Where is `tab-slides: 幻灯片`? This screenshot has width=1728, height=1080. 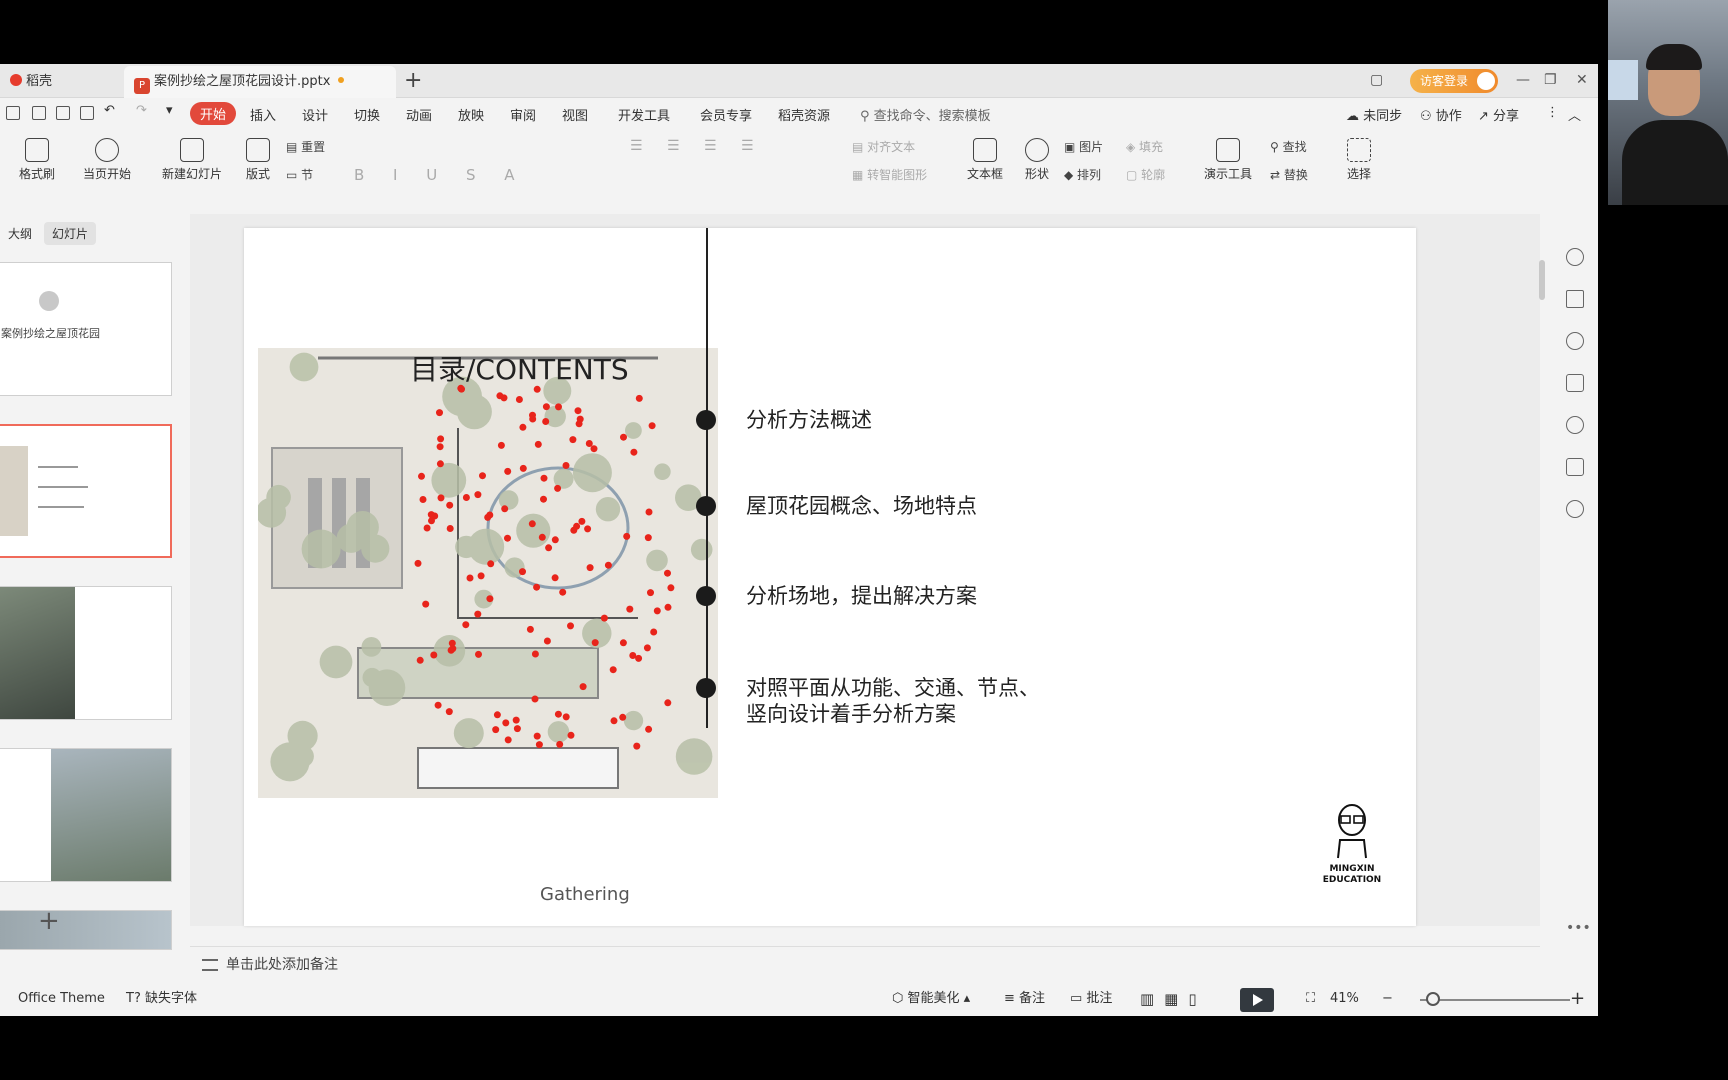 tab-slides: 幻灯片 is located at coordinates (70, 233).